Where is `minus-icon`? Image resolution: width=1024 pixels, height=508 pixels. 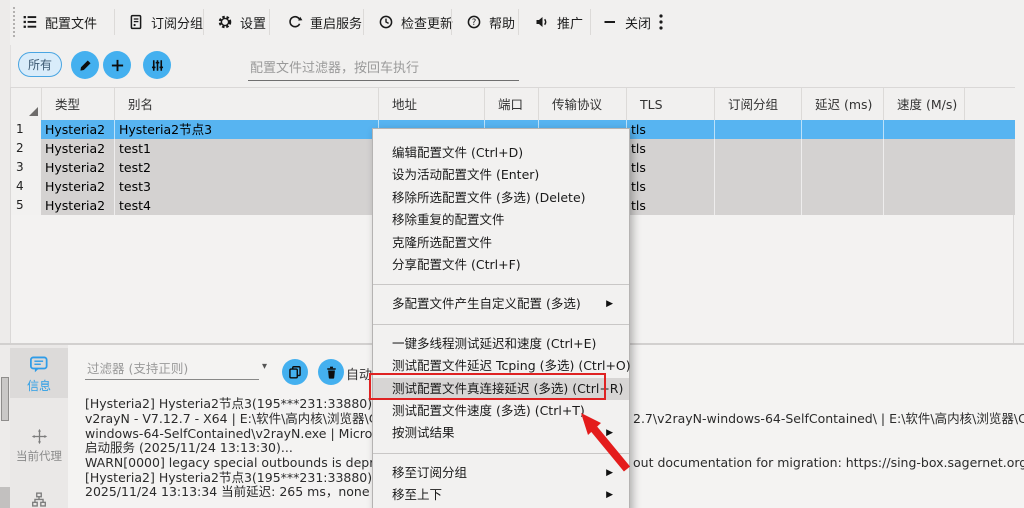 minus-icon is located at coordinates (610, 22).